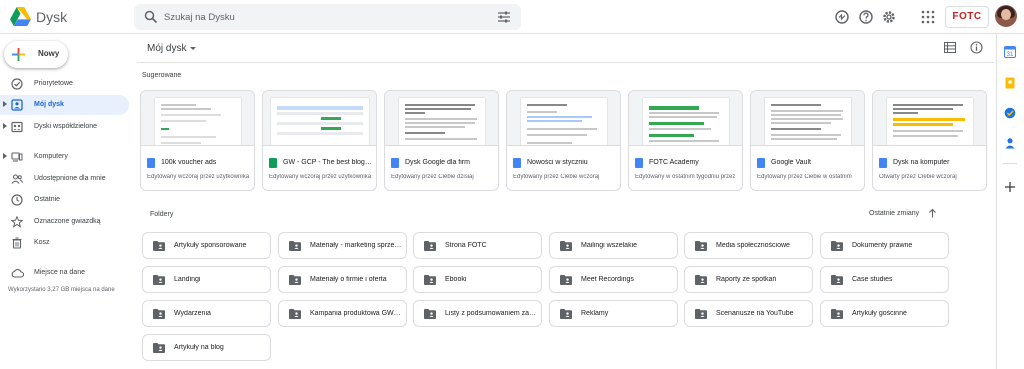 The height and width of the screenshot is (369, 1024). I want to click on folder-label: Ebooki, so click(456, 279).